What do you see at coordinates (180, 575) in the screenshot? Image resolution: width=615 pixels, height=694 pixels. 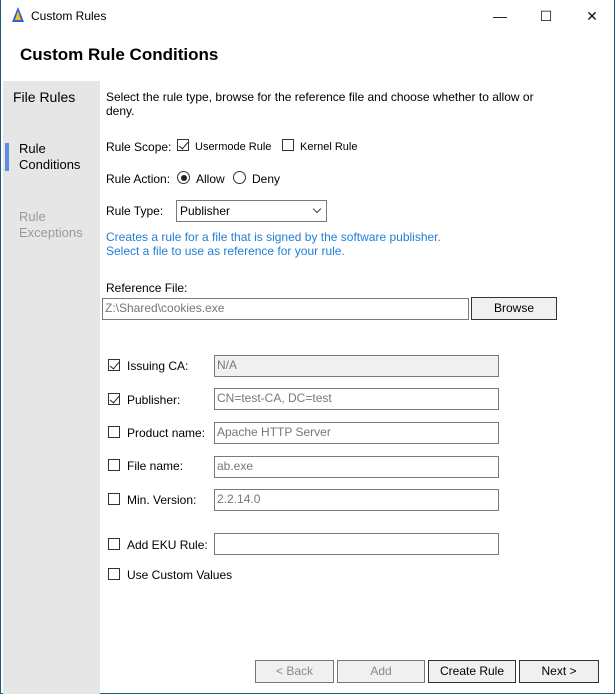 I see `use-custom-values-label: Use Custom Values` at bounding box center [180, 575].